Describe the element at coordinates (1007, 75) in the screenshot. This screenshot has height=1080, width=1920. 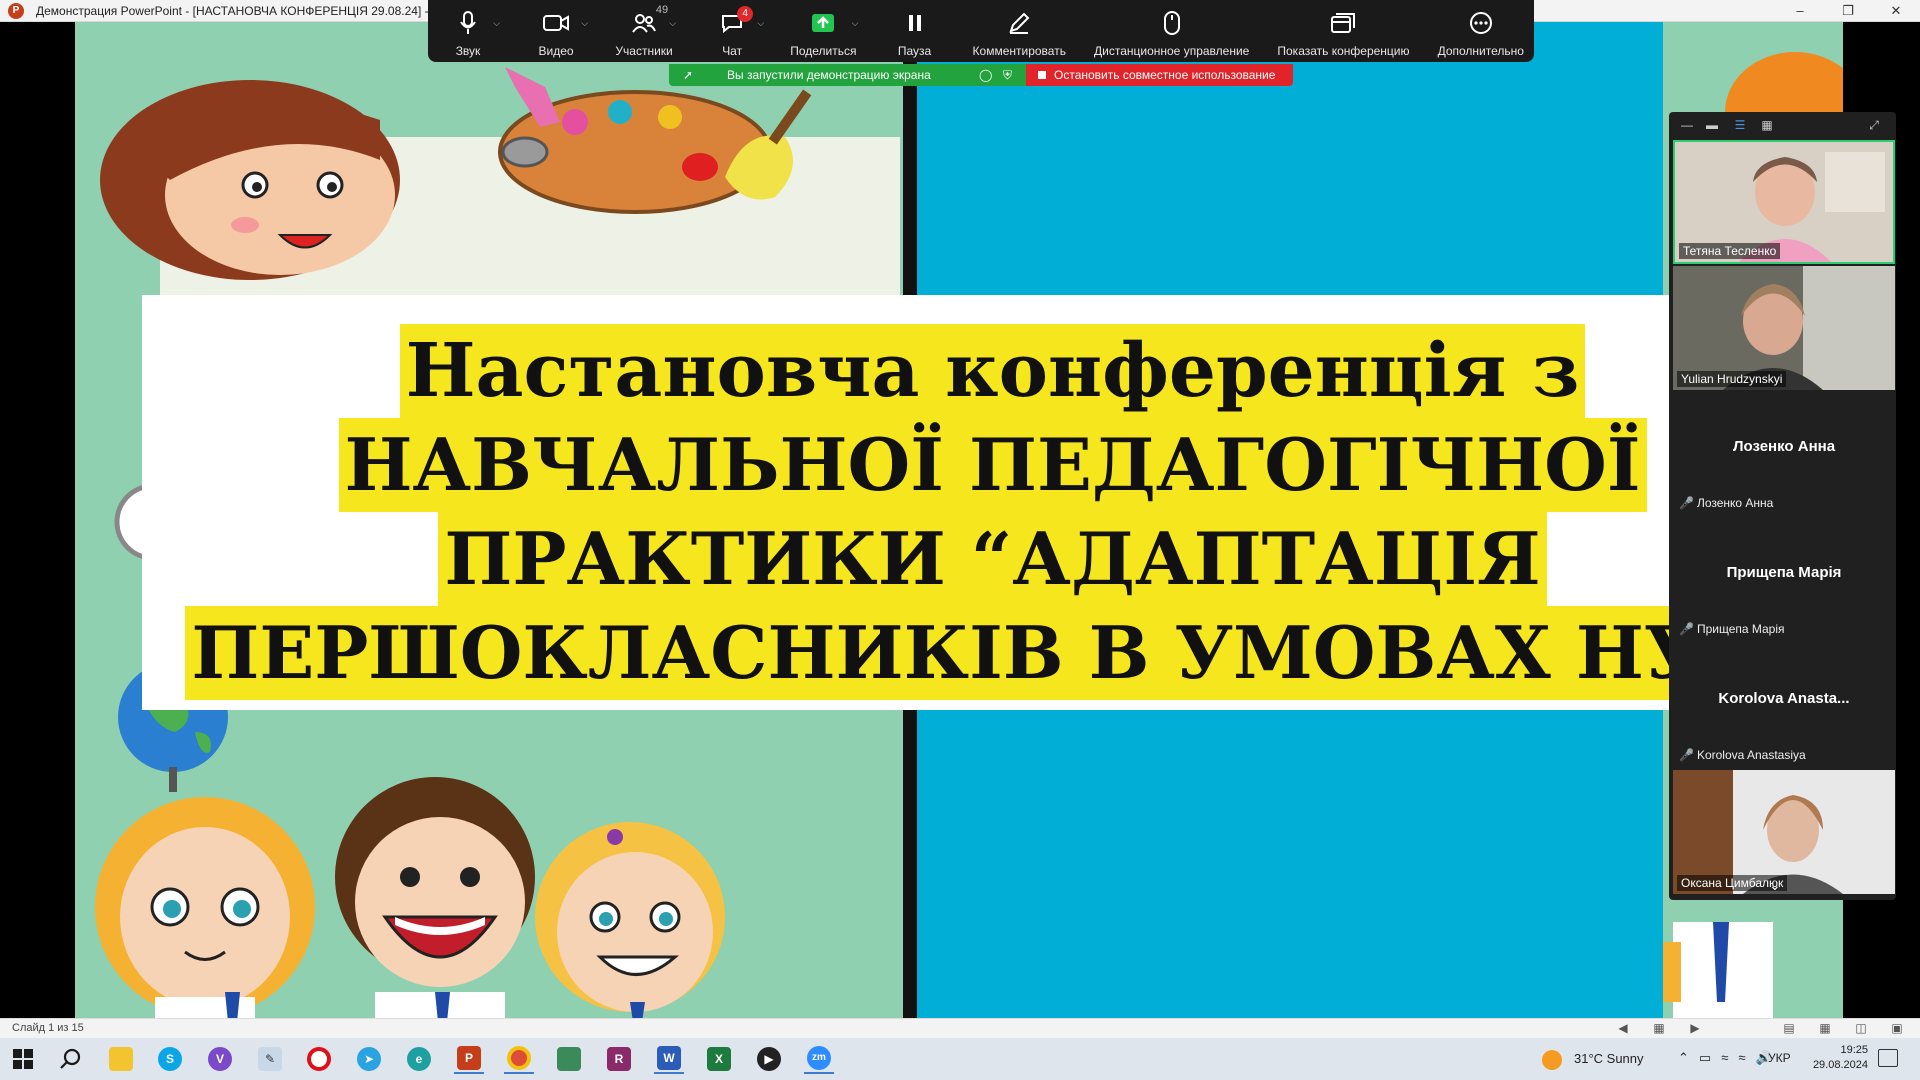
I see `security-shield-icon: ⛨` at that location.